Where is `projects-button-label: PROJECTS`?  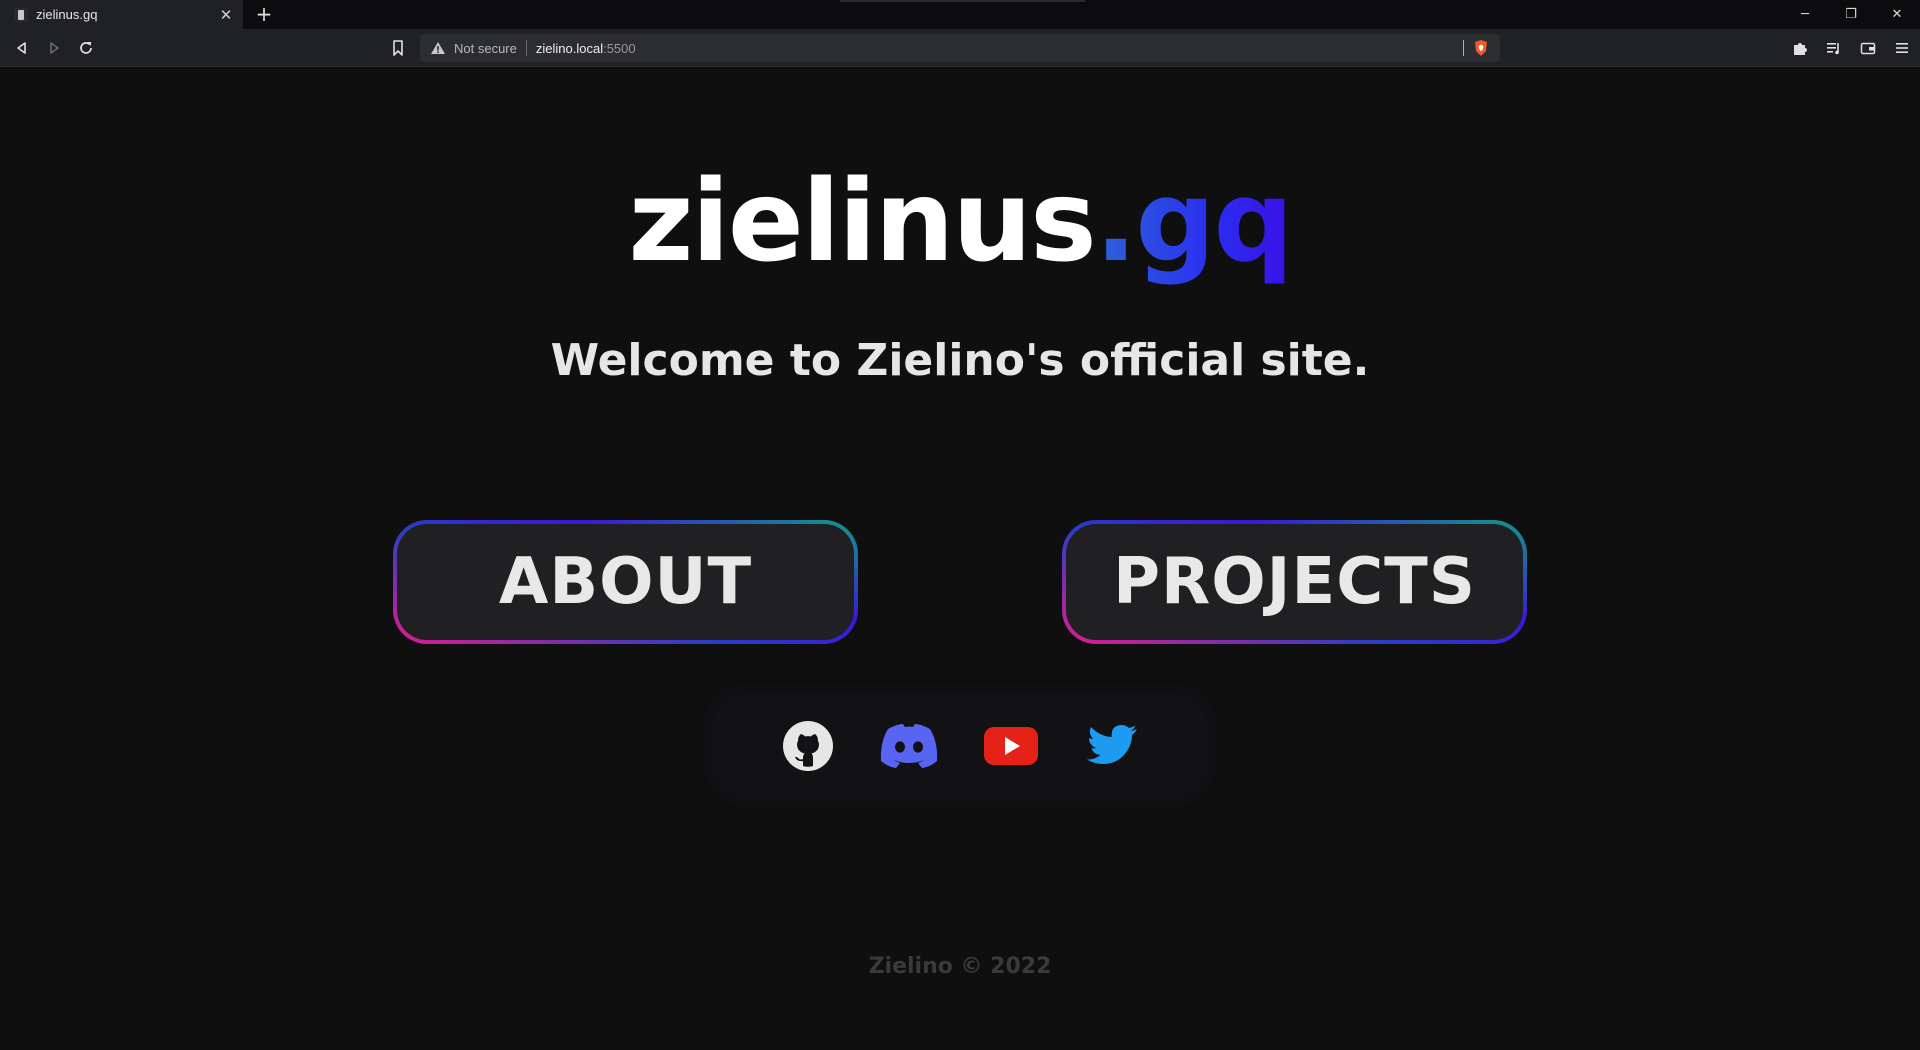
projects-button-label: PROJECTS is located at coordinates (1294, 582).